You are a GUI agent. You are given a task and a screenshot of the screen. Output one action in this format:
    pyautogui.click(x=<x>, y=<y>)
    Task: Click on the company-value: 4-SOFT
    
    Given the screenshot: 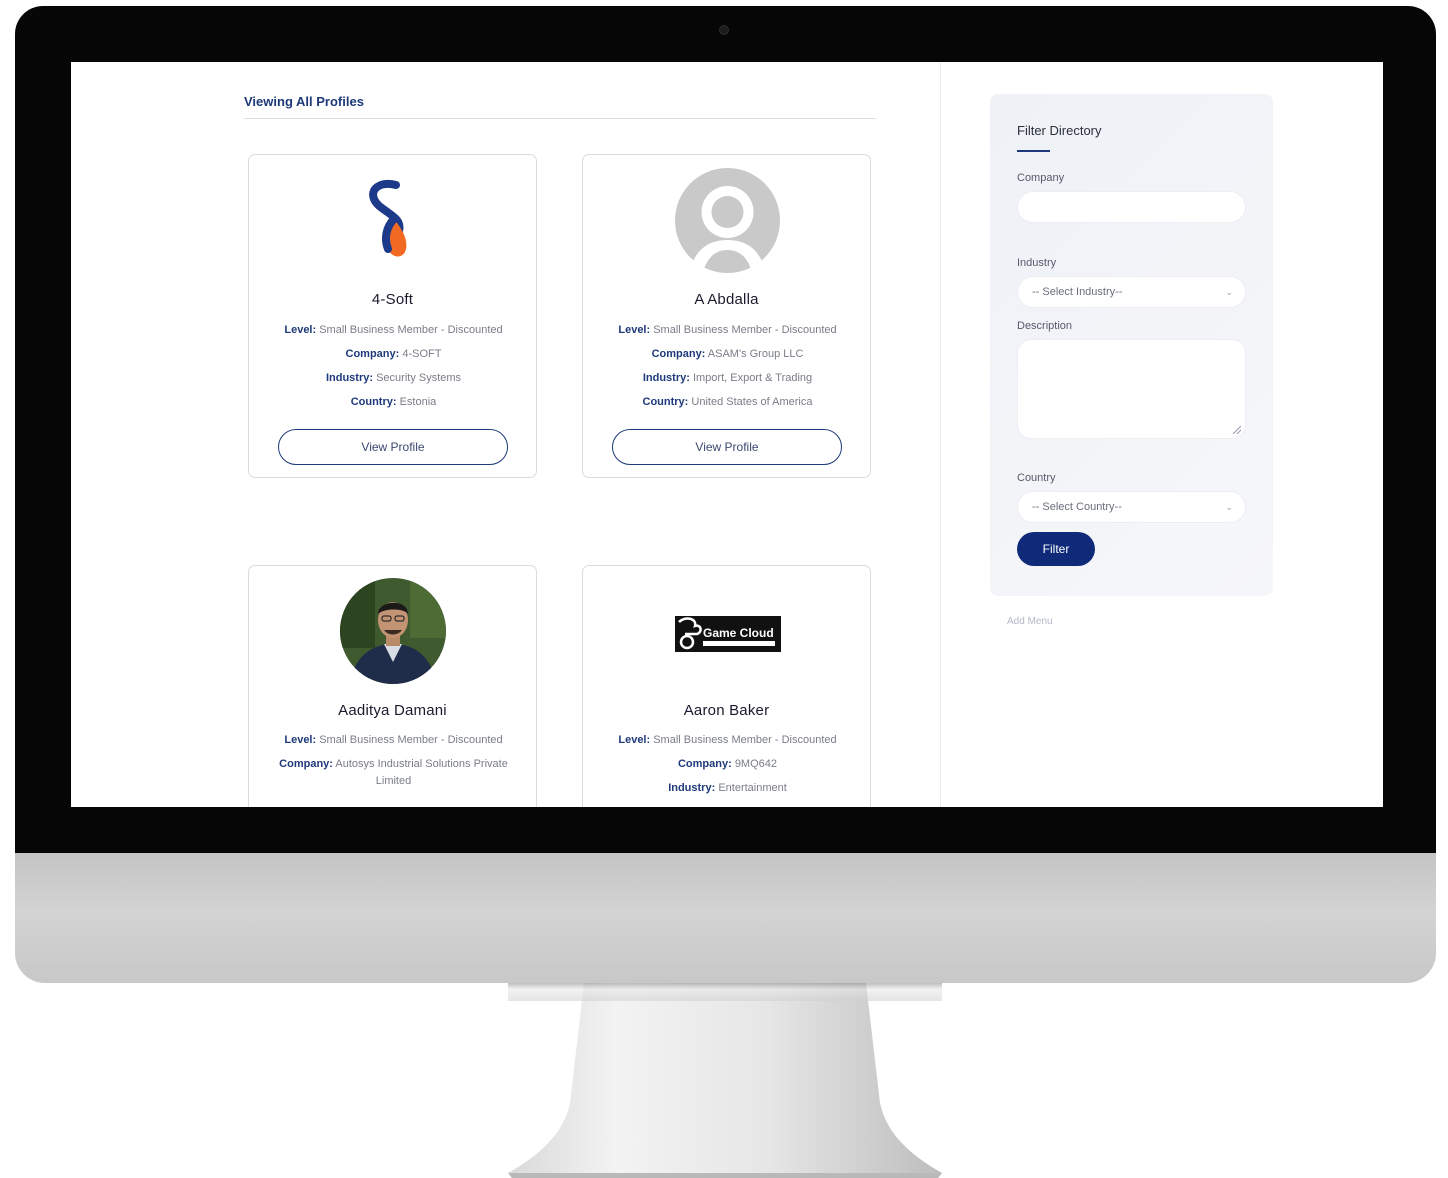 What is the action you would take?
    pyautogui.click(x=422, y=354)
    